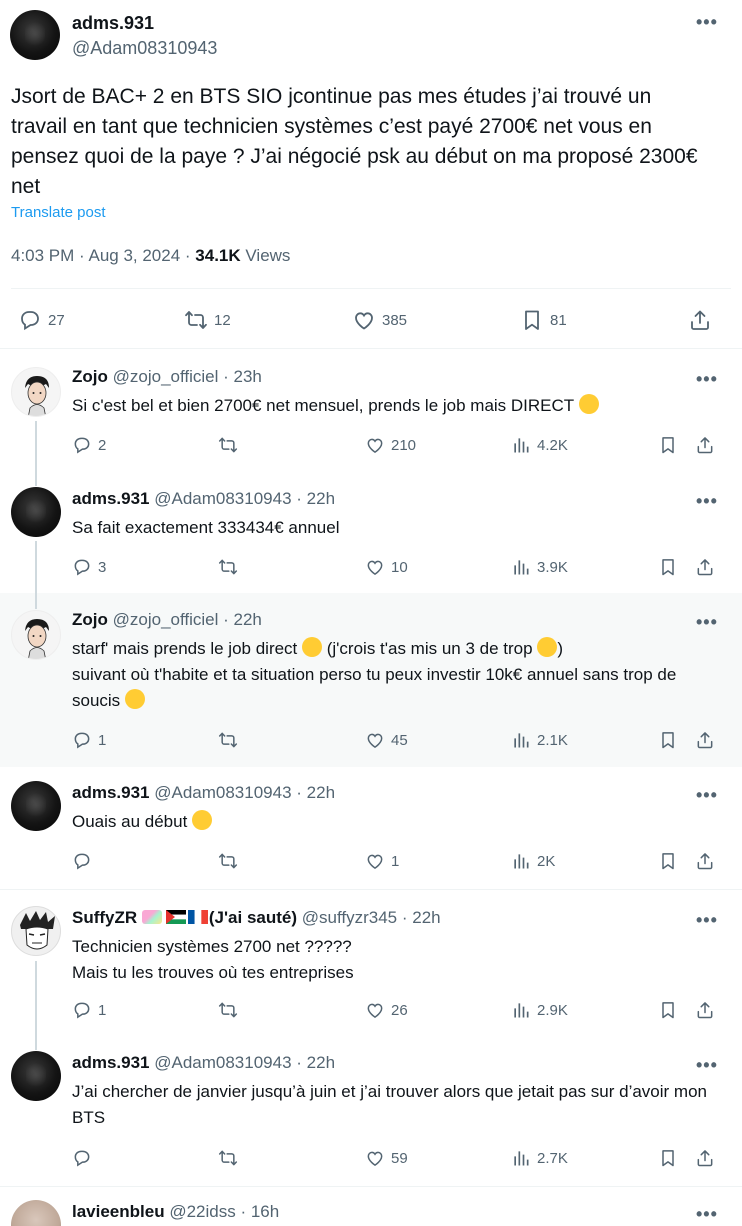 Image resolution: width=742 pixels, height=1226 pixels. Describe the element at coordinates (89, 567) in the screenshot. I see `reply-button: 3` at that location.